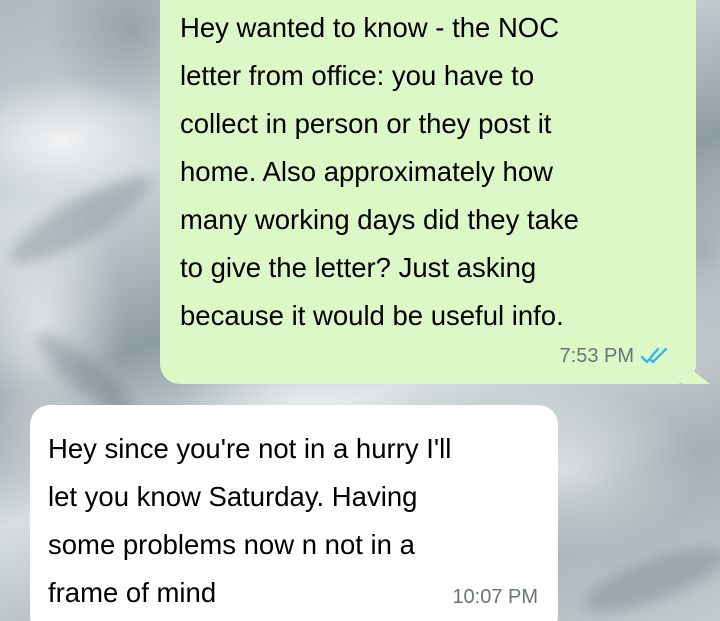 This screenshot has height=621, width=720. I want to click on message-timestamp: 10:07 PM, so click(495, 597).